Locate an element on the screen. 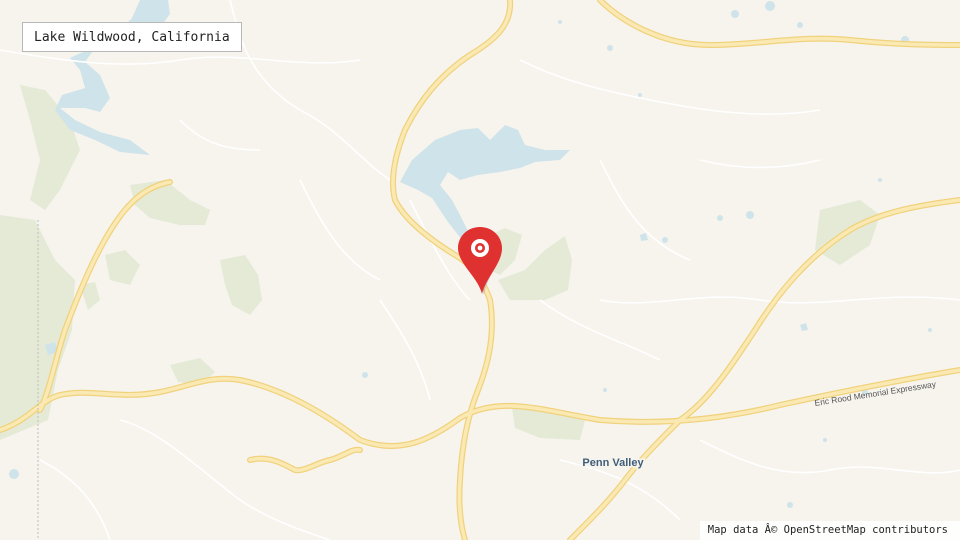 The height and width of the screenshot is (540, 960). map-attribution: Map data Â© OpenStreetMap contributors is located at coordinates (829, 530).